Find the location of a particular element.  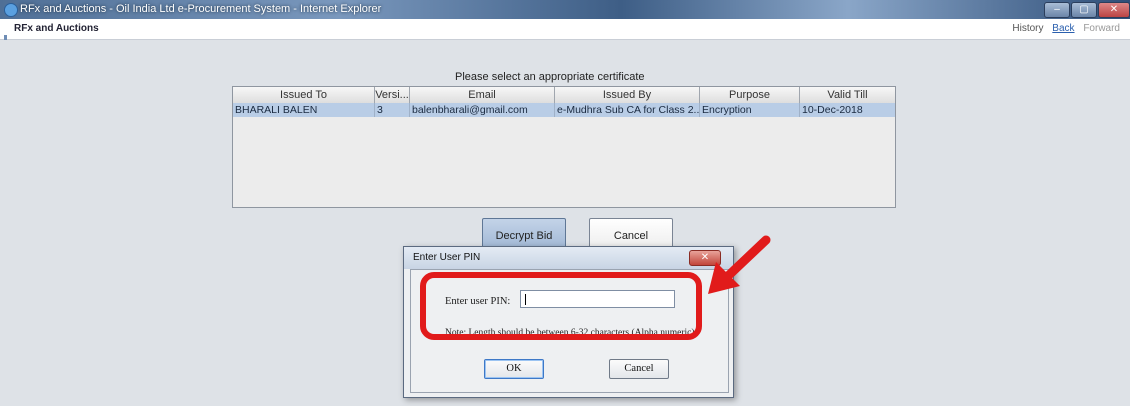

column-email: Email is located at coordinates (482, 95).